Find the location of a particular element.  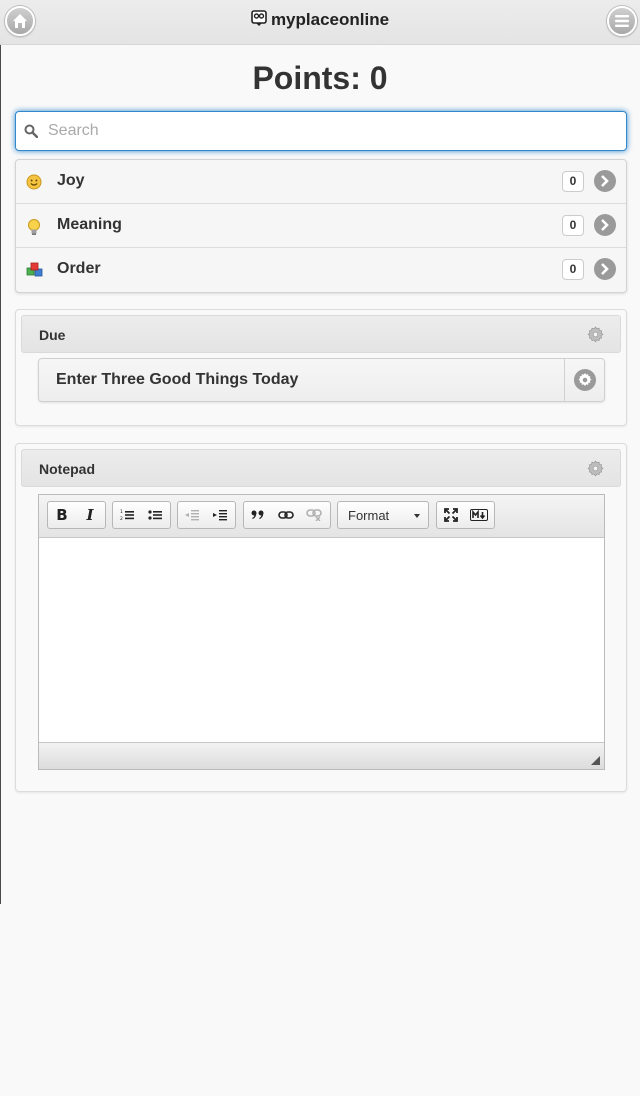

list-item-joy: Joy 0 is located at coordinates (321, 182).